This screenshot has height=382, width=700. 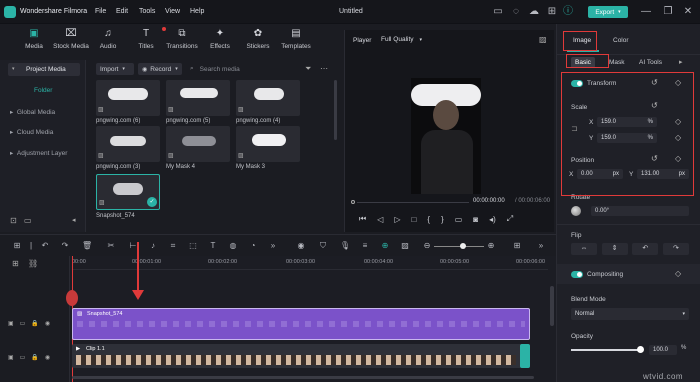 I want to click on opacity-slider-knob, so click(x=640, y=349).